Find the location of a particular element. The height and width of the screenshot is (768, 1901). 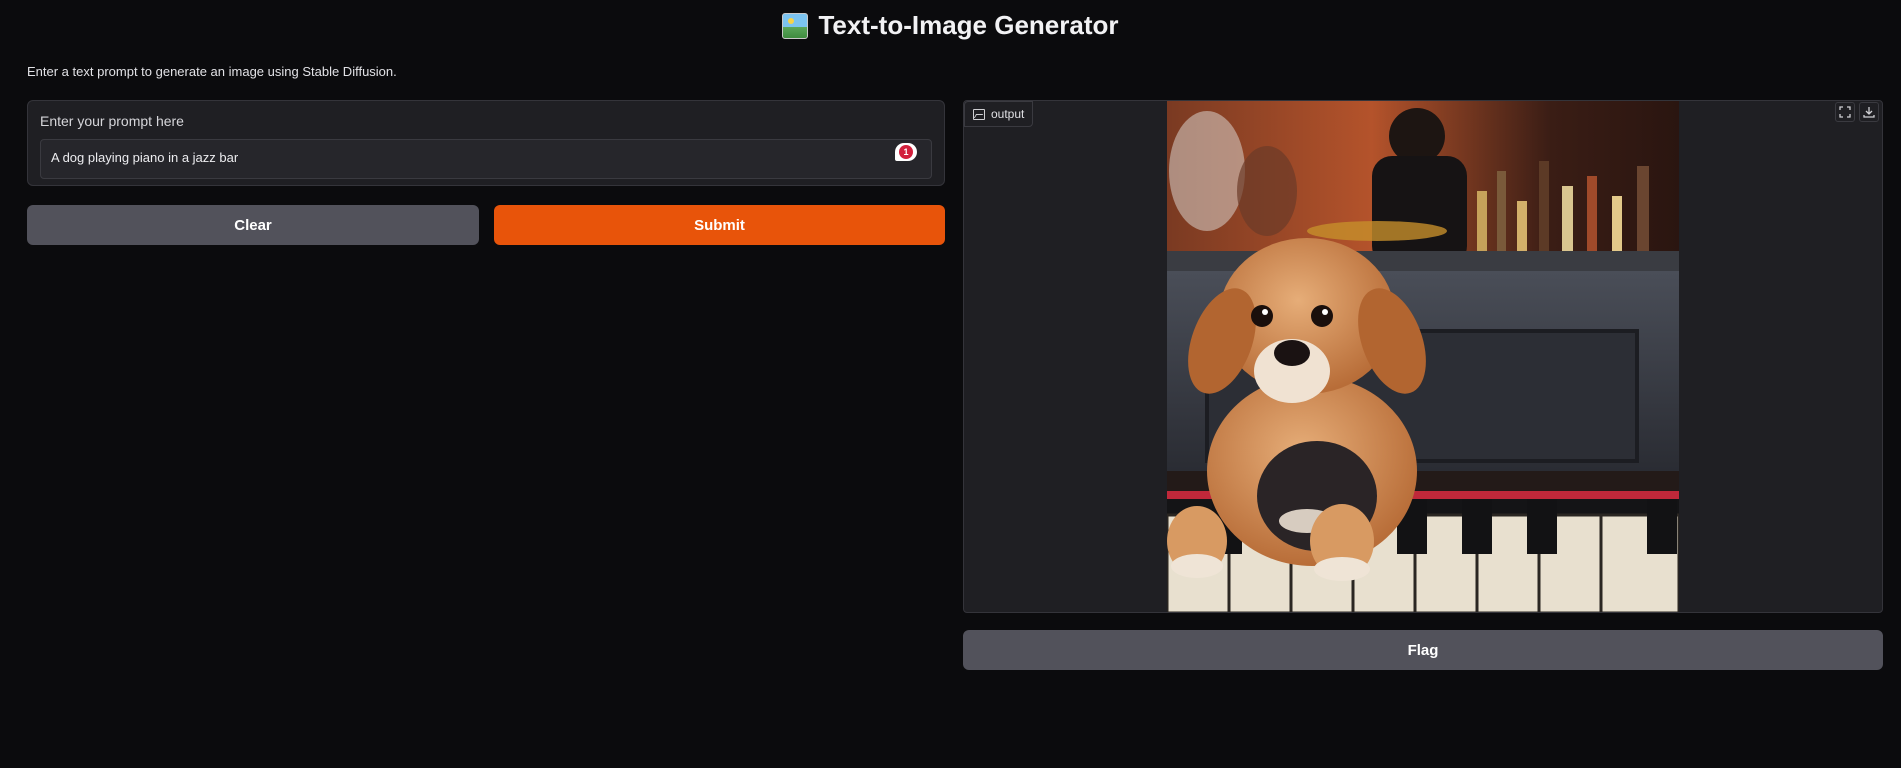

output-label-text: output is located at coordinates (1008, 114).